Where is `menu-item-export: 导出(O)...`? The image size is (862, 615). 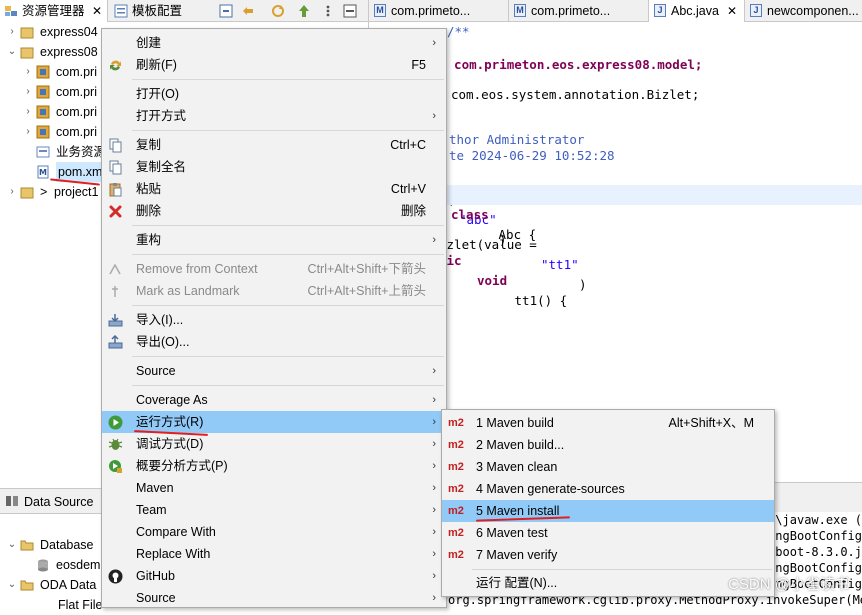 menu-item-export: 导出(O)... is located at coordinates (274, 342).